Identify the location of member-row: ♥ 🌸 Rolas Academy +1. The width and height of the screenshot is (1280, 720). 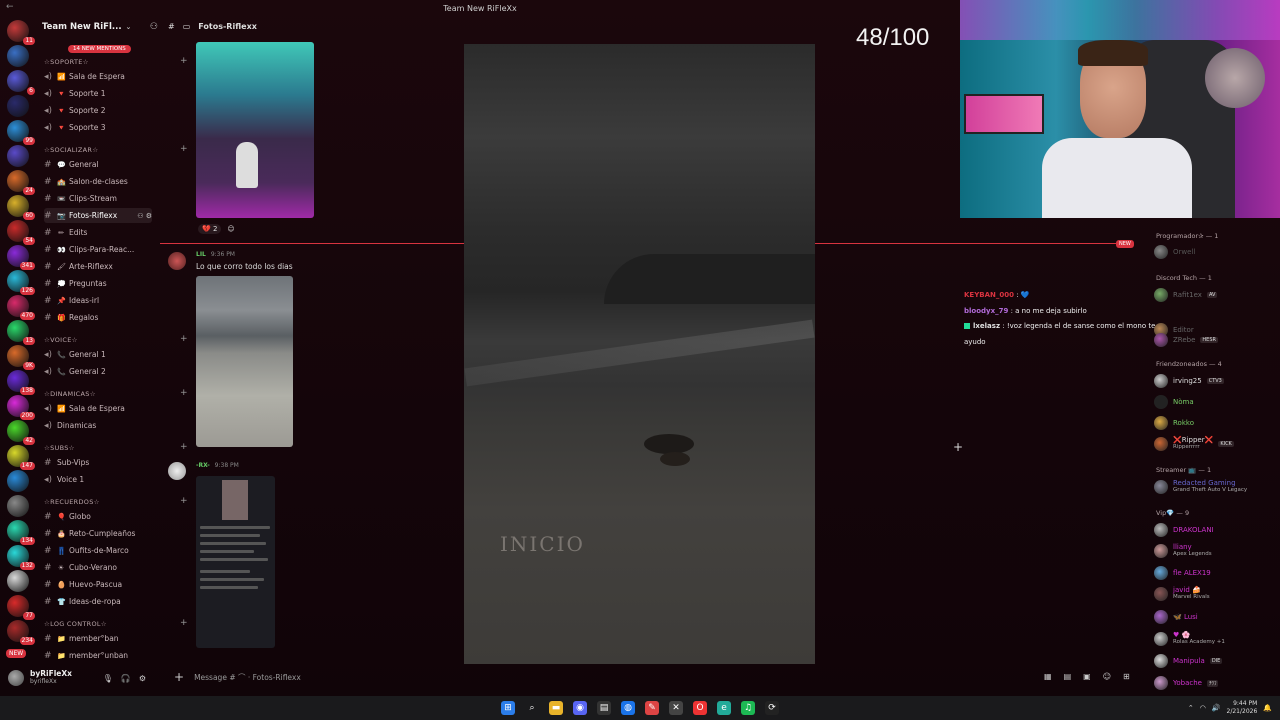
(1215, 639).